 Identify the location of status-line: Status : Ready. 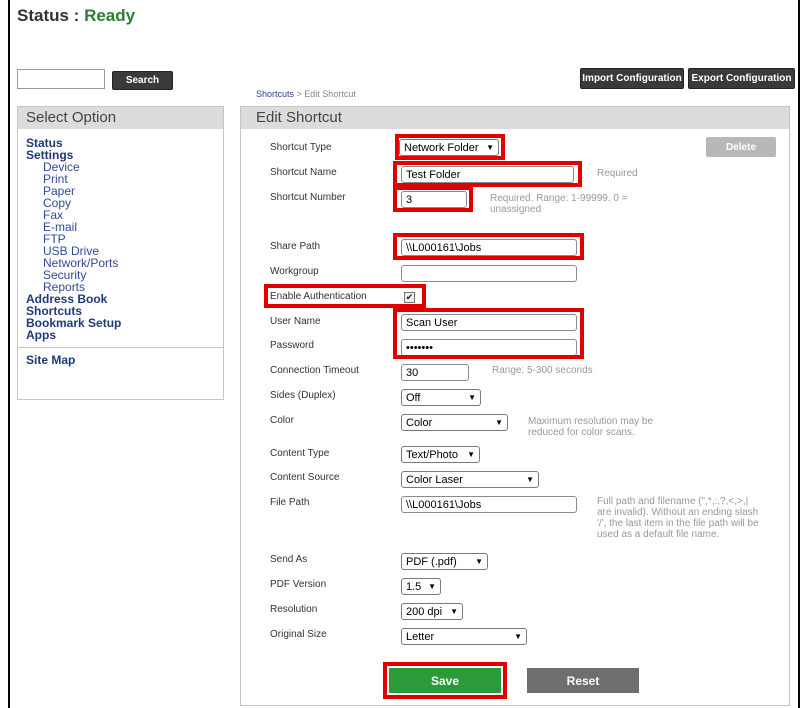
(76, 16).